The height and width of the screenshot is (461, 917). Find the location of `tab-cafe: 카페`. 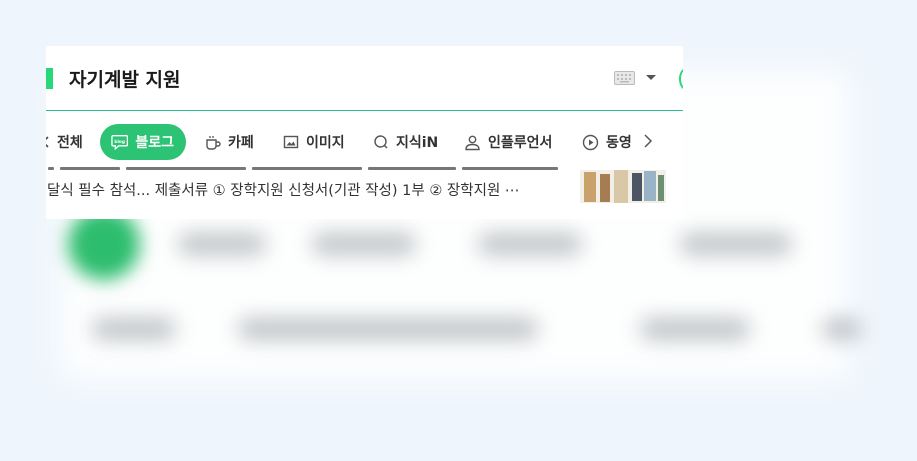

tab-cafe: 카페 is located at coordinates (229, 142).